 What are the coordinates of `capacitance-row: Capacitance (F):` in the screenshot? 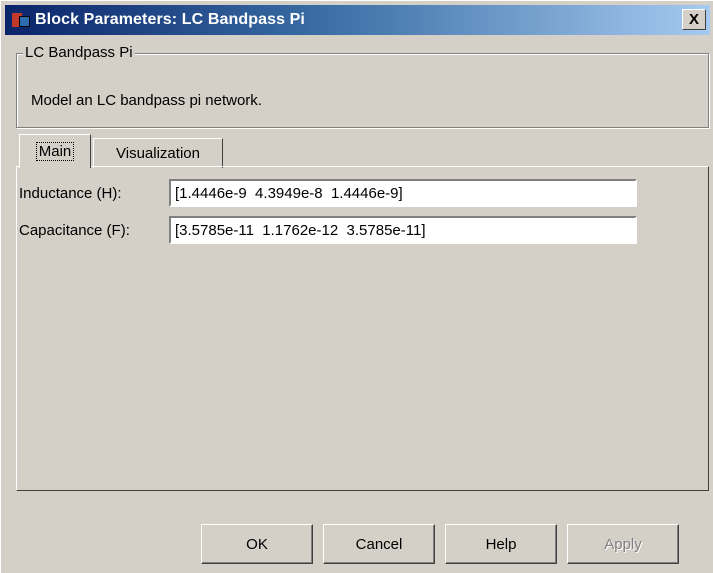 It's located at (328, 230).